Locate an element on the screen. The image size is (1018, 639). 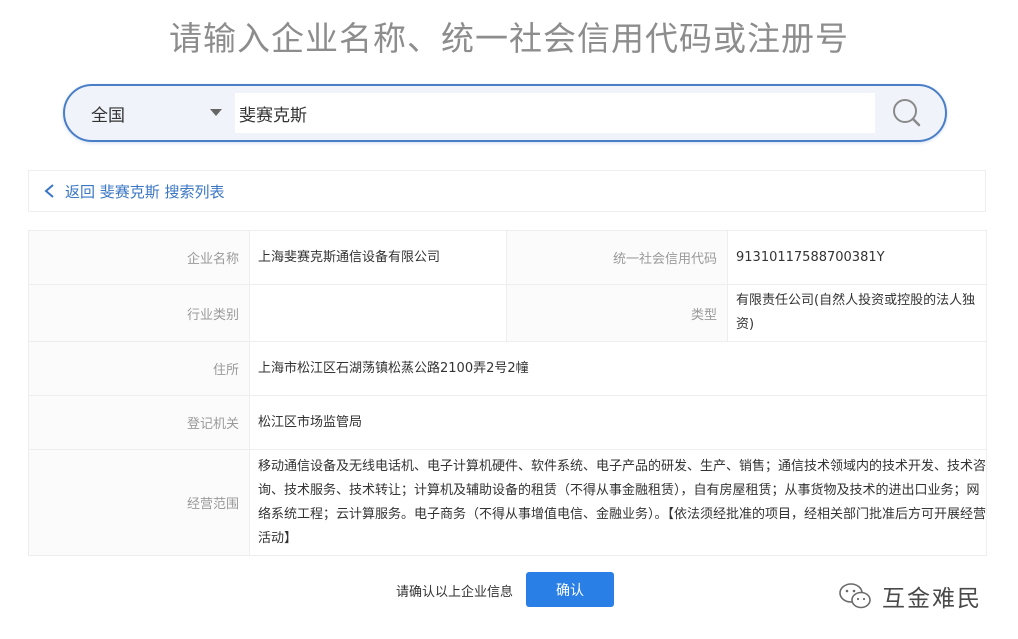
credit-code-label: 统一社会信用代码 is located at coordinates (617, 257).